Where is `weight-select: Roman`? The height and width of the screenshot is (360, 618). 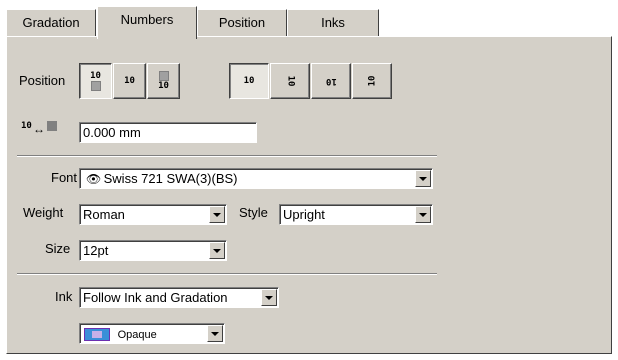 weight-select: Roman is located at coordinates (153, 214).